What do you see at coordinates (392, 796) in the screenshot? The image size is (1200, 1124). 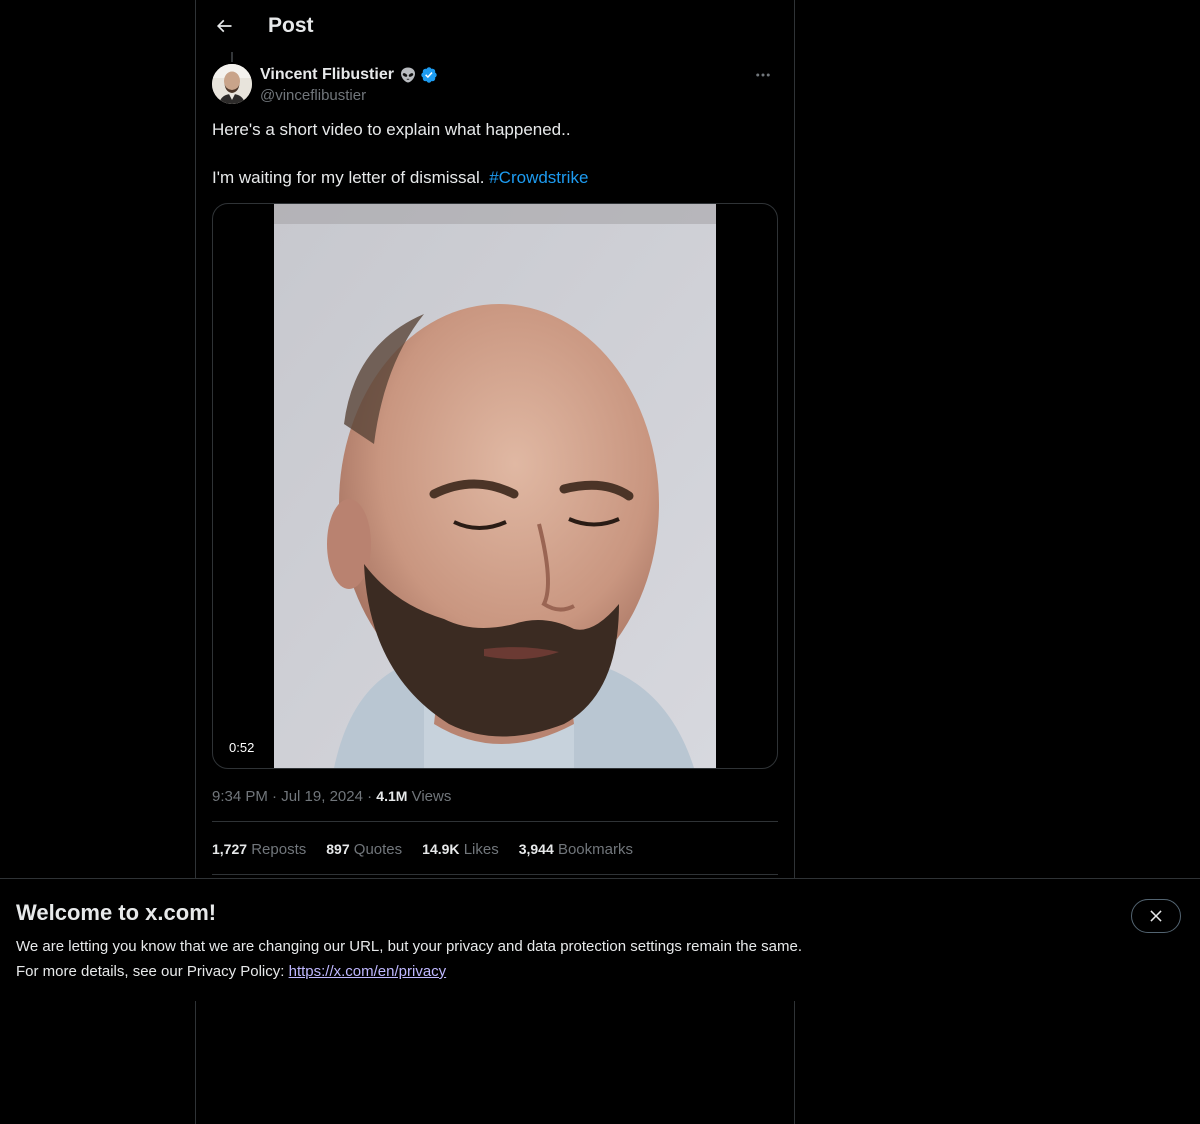 I see `views-count: 4.1M` at bounding box center [392, 796].